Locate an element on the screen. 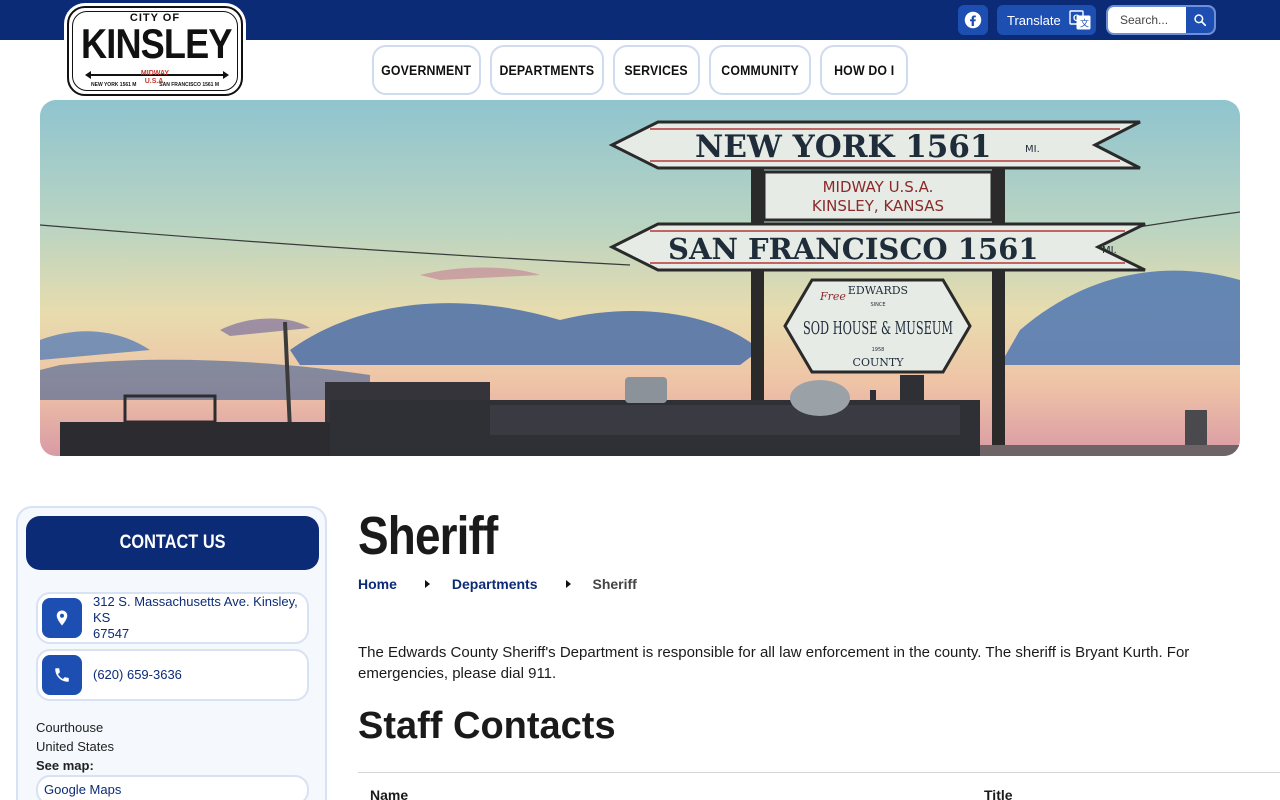 This screenshot has height=800, width=1280. svg-text: 文 is located at coordinates (1084, 23).